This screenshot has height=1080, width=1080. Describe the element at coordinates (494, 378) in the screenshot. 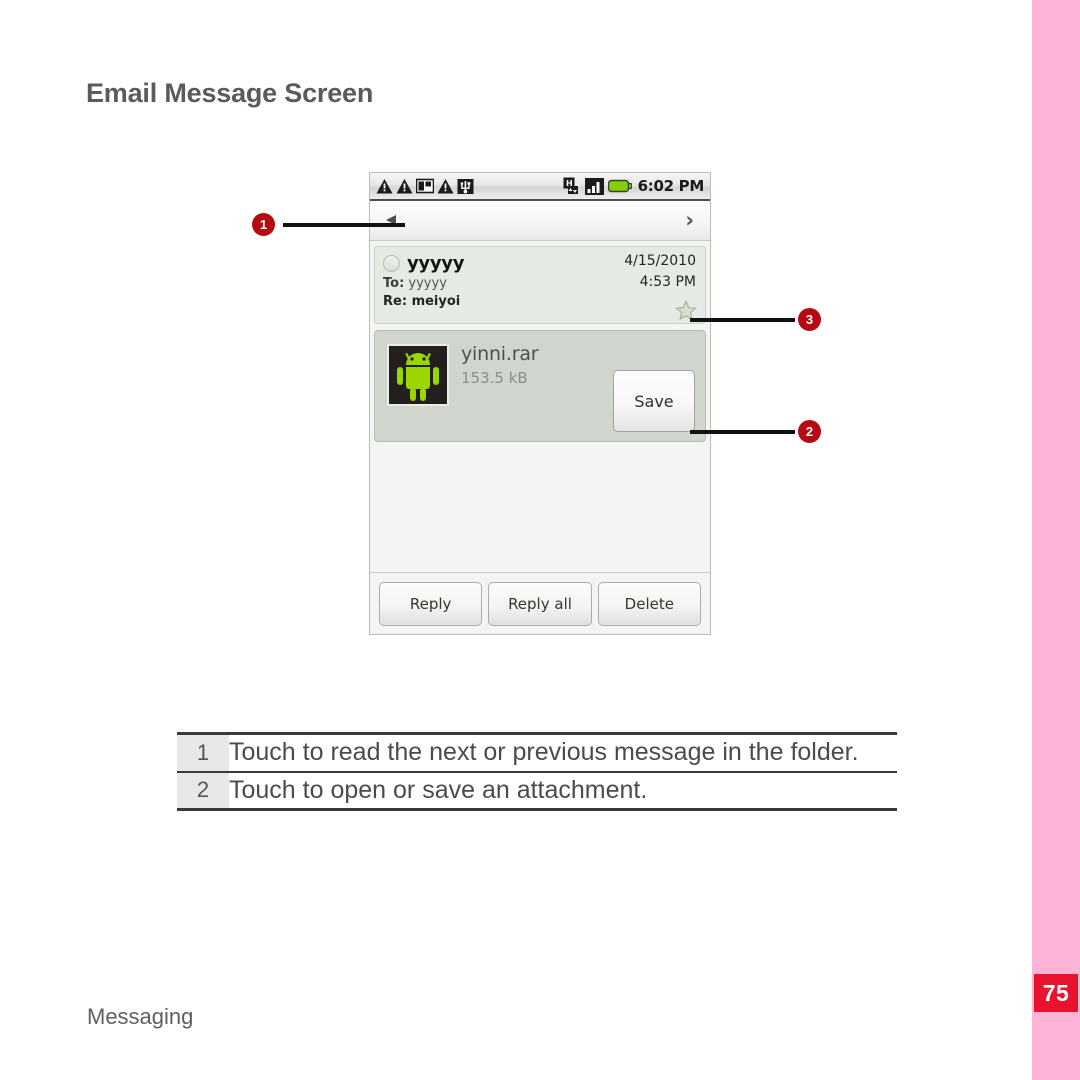

I see `attachment-filesize: 153.5 kB` at that location.